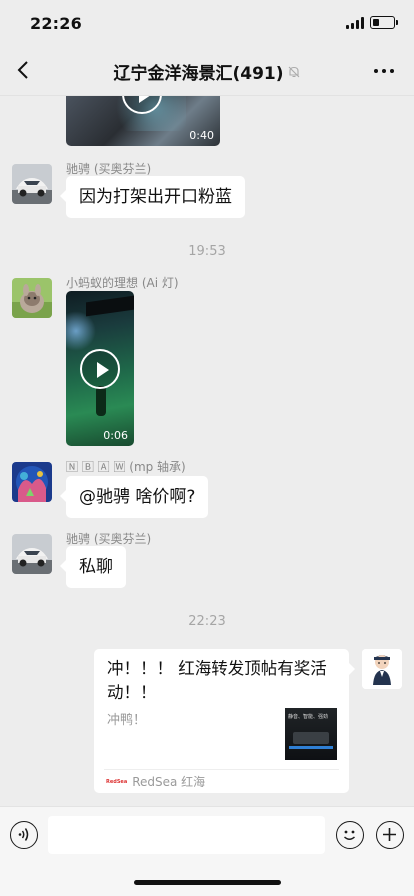  Describe the element at coordinates (207, 23) in the screenshot. I see `status-bar: 22:26` at that location.